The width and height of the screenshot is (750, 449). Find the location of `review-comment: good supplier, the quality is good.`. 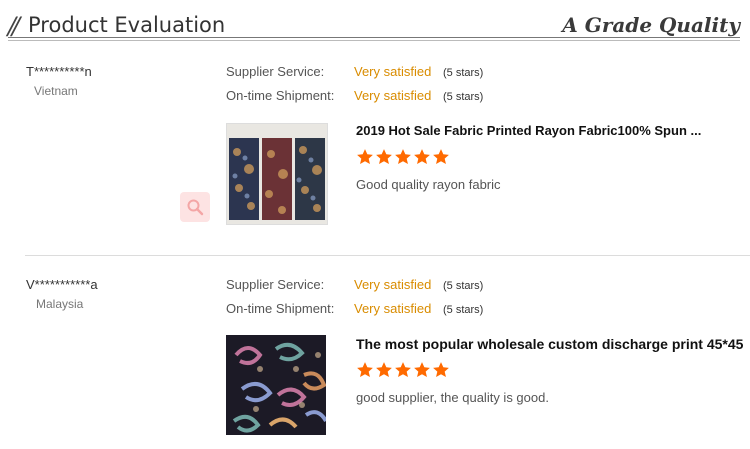

review-comment: good supplier, the quality is good. is located at coordinates (452, 397).